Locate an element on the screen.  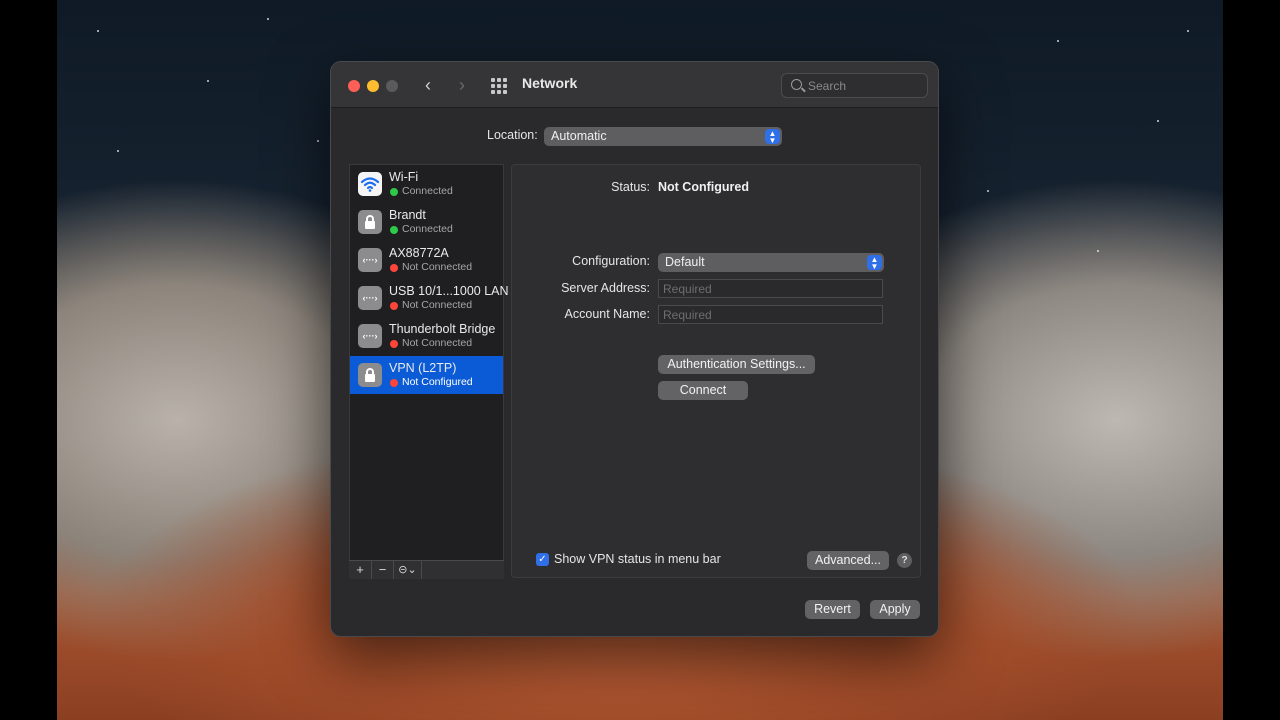
account-name-field is located at coordinates (770, 314).